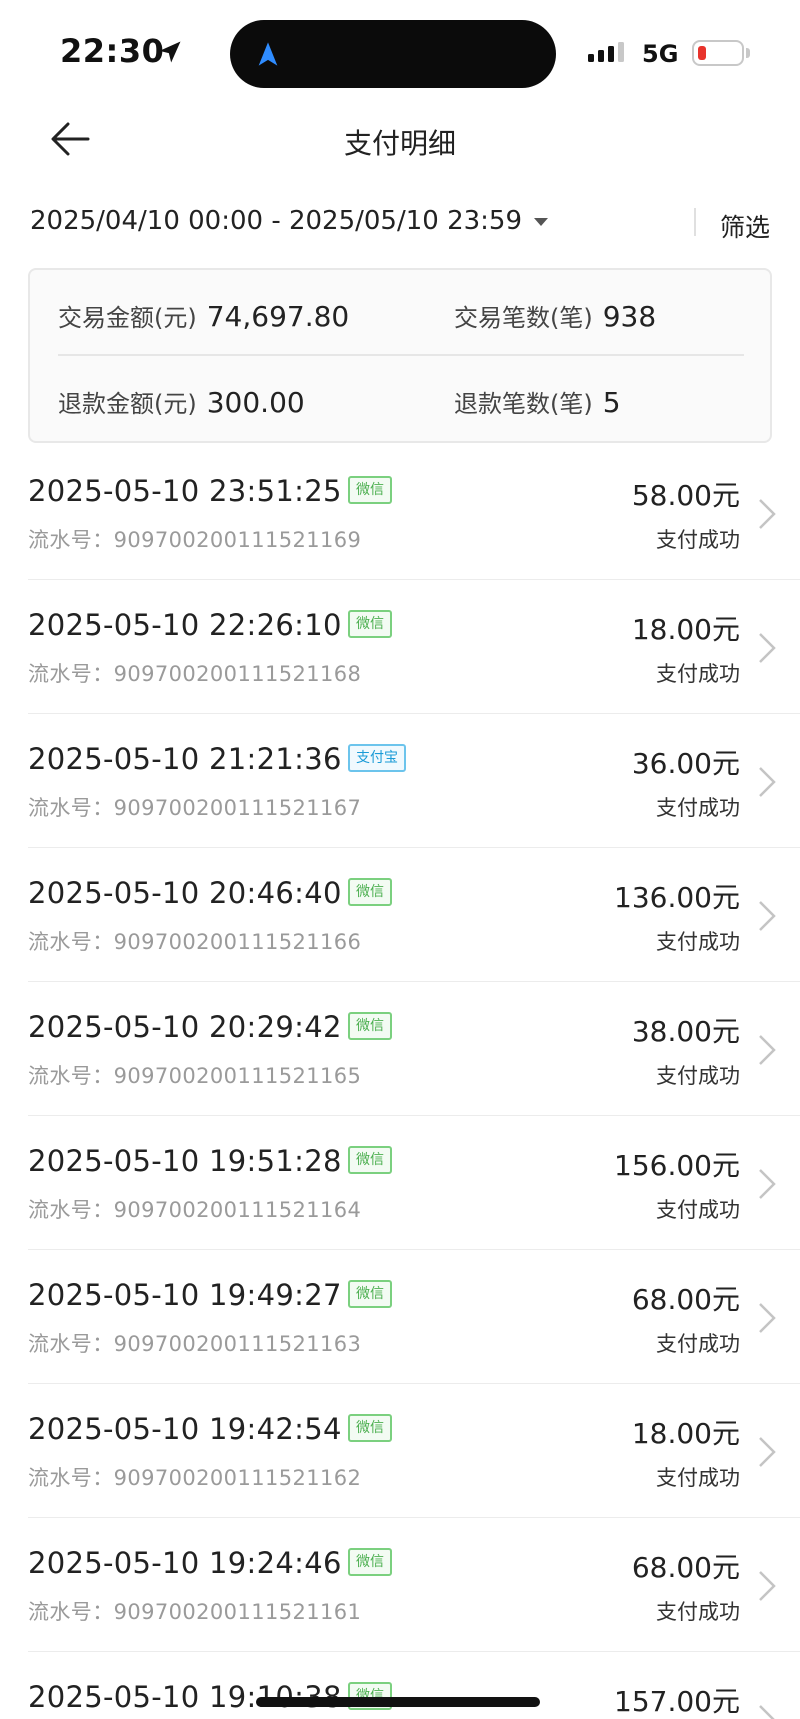 The image size is (800, 1719). I want to click on date-range-text: 2025/04/10 00:00 - 2025/05/10 23:59, so click(276, 221).